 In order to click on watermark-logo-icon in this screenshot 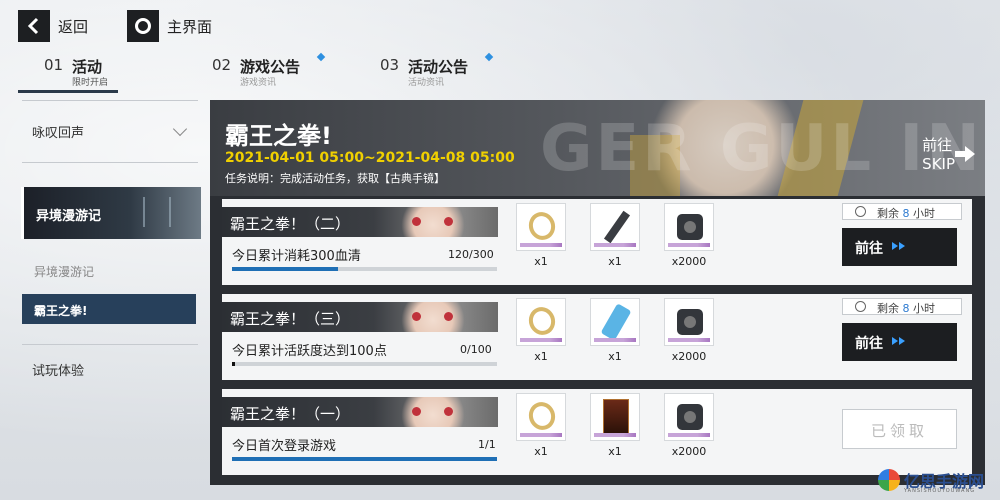, I will do `click(889, 480)`.